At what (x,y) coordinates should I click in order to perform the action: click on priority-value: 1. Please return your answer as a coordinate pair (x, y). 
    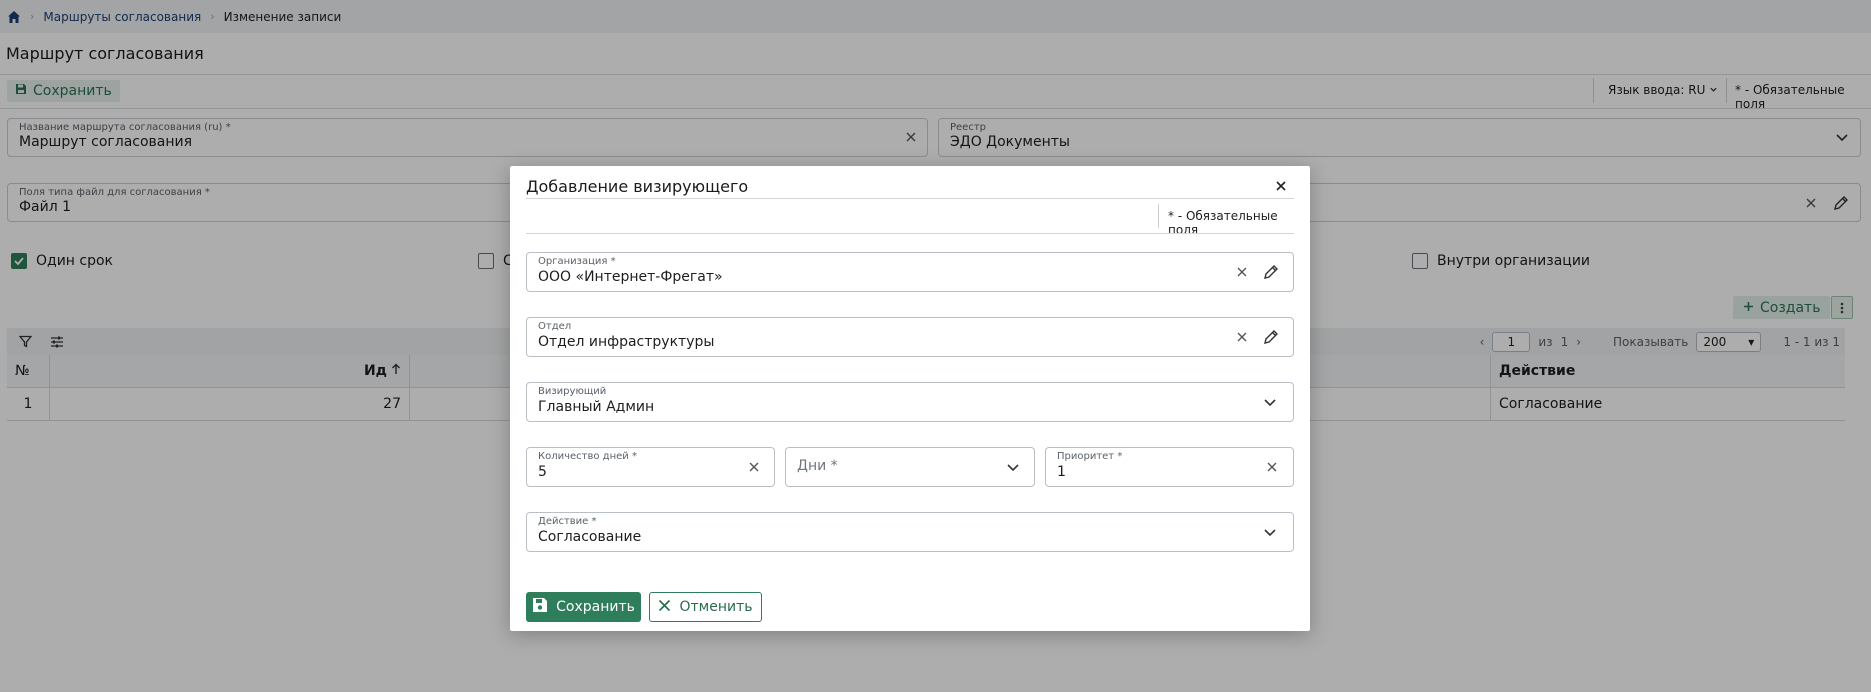
    Looking at the image, I should click on (1061, 472).